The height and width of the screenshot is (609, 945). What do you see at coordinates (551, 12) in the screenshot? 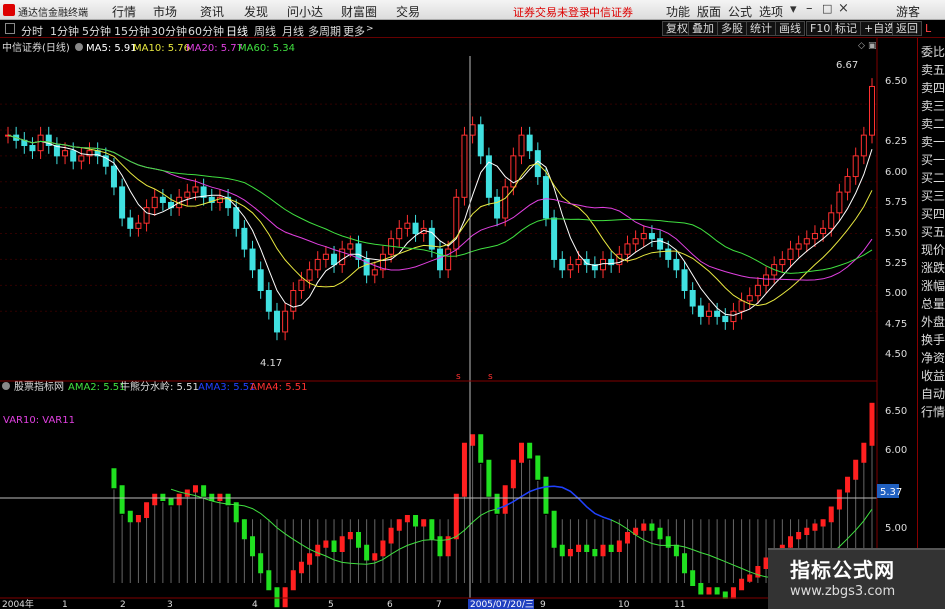
I see `login-status: 证券交易未登录` at bounding box center [551, 12].